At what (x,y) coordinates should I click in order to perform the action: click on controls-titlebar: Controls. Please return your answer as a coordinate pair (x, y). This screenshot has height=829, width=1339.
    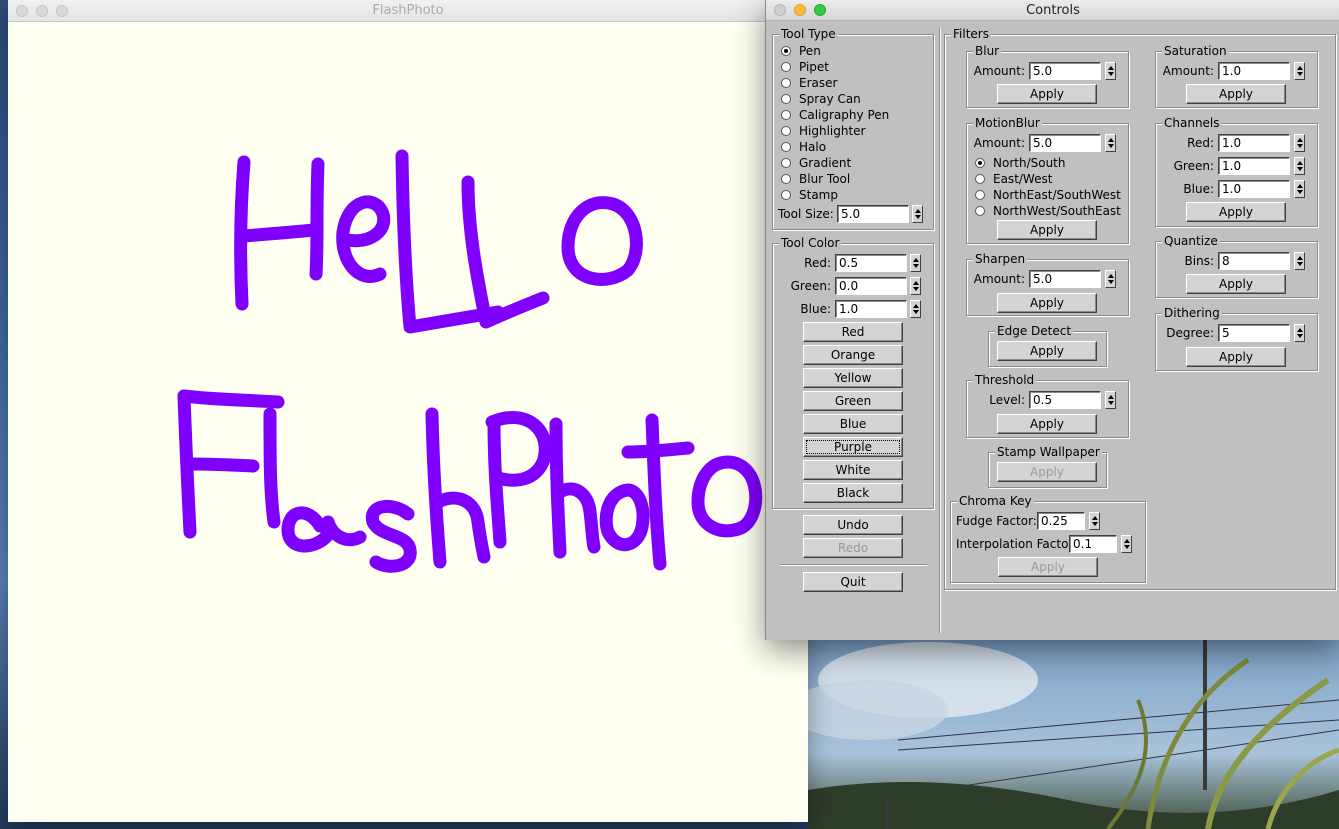
    Looking at the image, I should click on (1052, 10).